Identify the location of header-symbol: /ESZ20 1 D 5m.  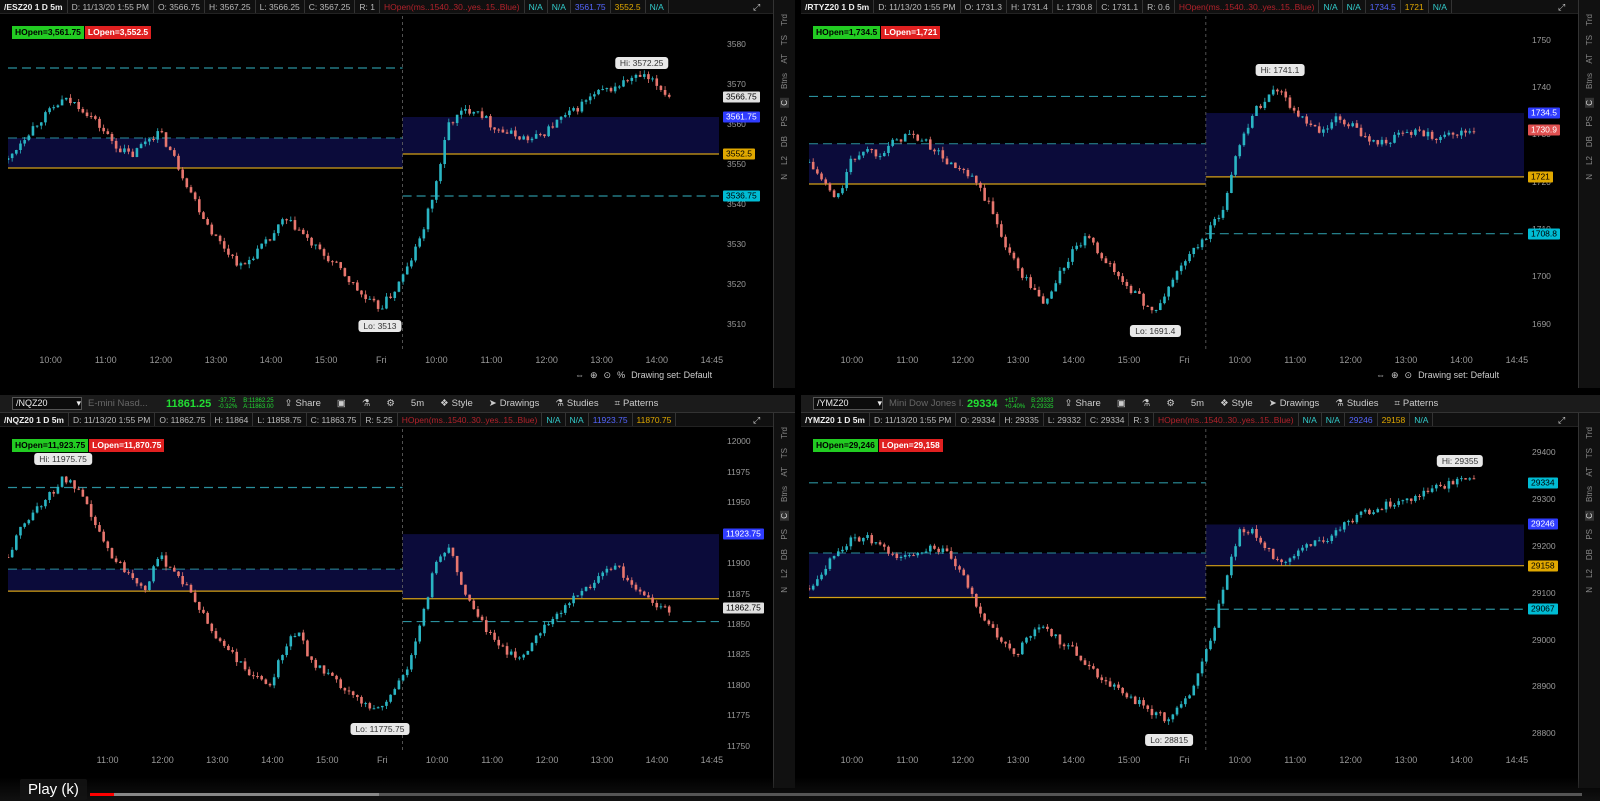
(34, 6).